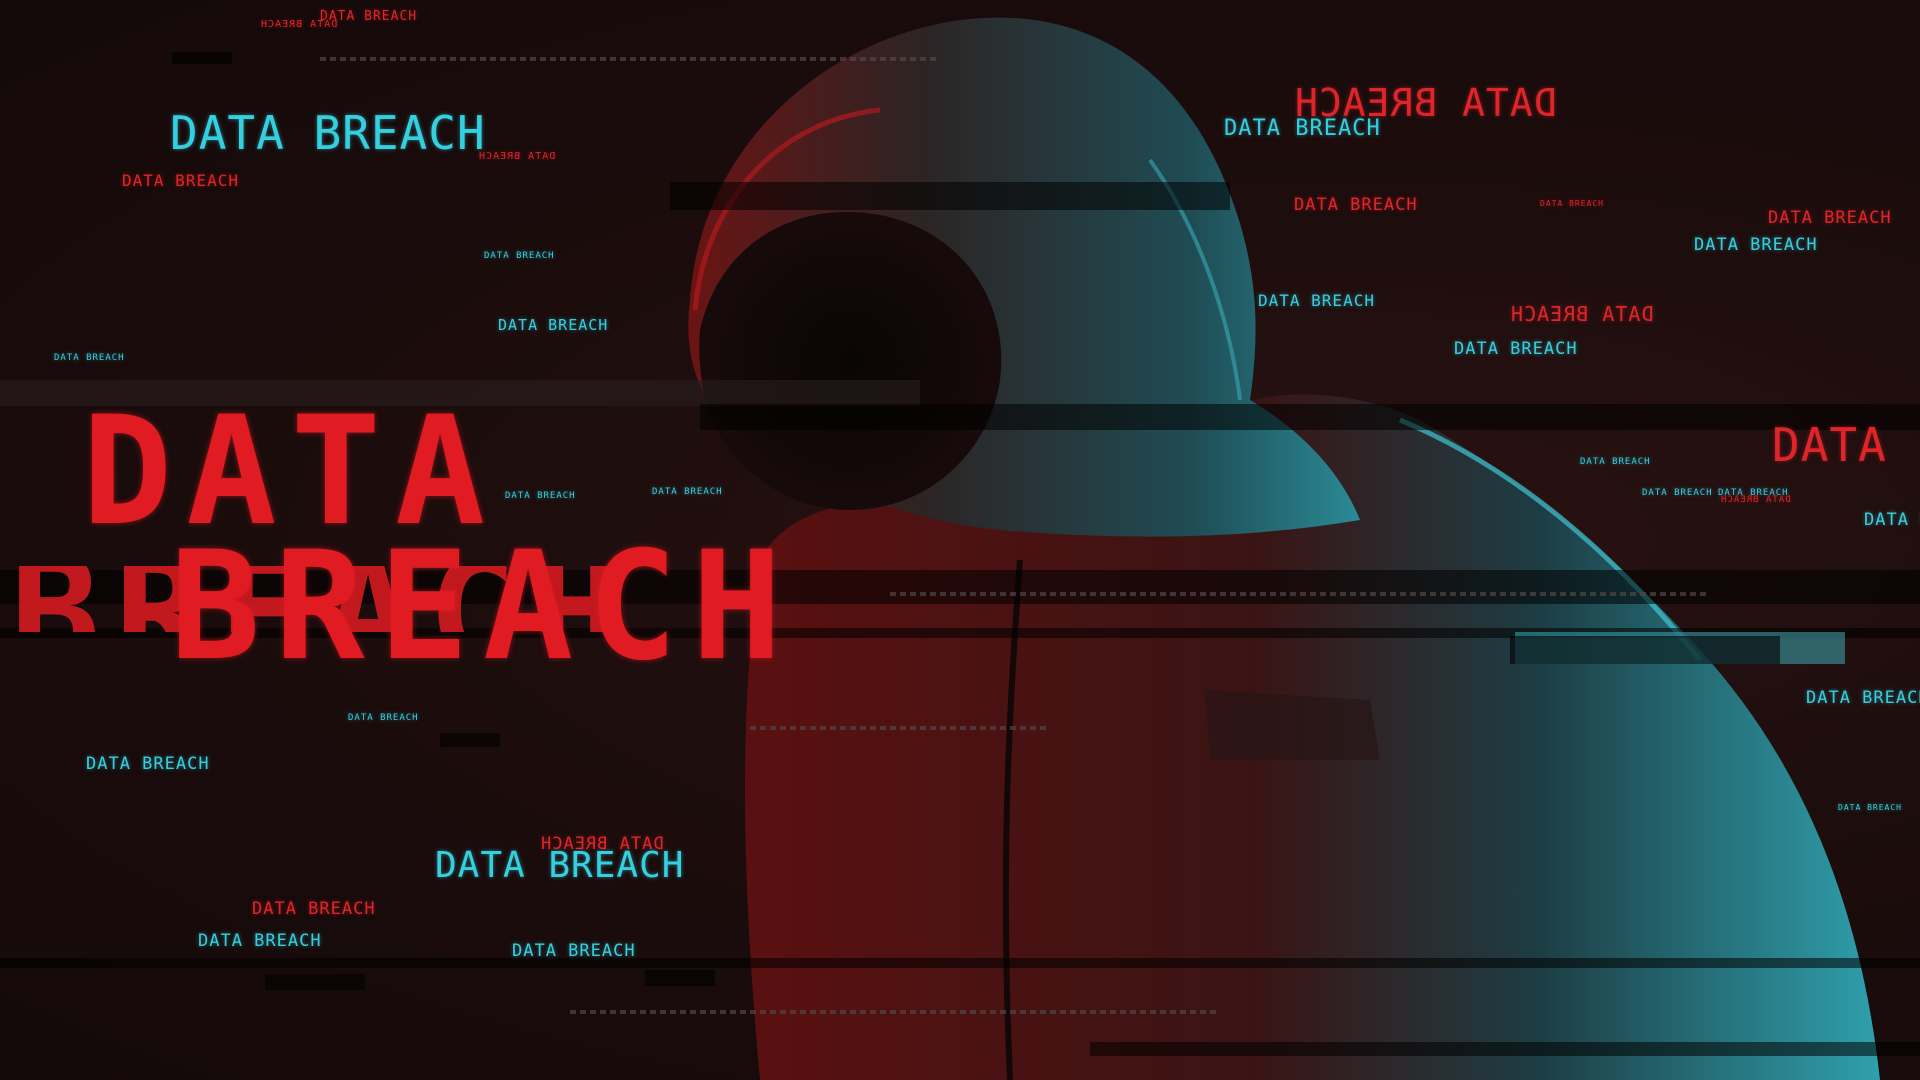  Describe the element at coordinates (323, 599) in the screenshot. I see `headline-breach-glitch-text: BREACH` at that location.